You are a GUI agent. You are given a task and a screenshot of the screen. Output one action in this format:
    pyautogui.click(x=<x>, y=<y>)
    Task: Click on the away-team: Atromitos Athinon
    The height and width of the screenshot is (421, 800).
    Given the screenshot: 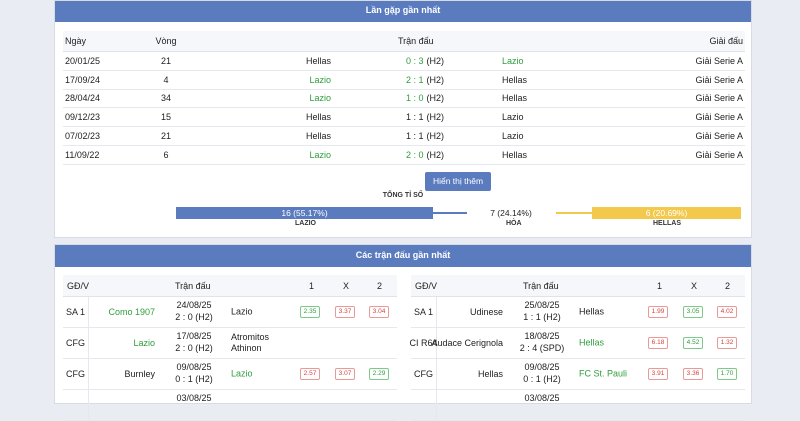 What is the action you would take?
    pyautogui.click(x=262, y=343)
    